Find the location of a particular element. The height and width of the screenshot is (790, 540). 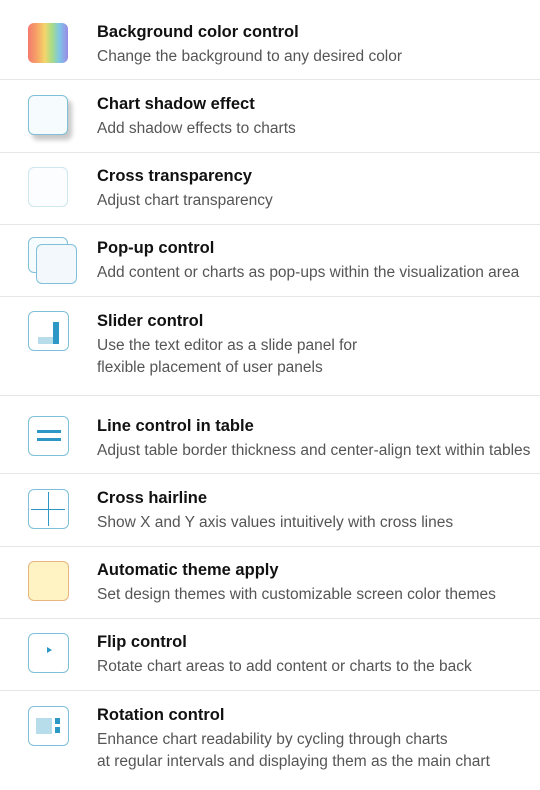

slider-panel-icon is located at coordinates (49, 332).